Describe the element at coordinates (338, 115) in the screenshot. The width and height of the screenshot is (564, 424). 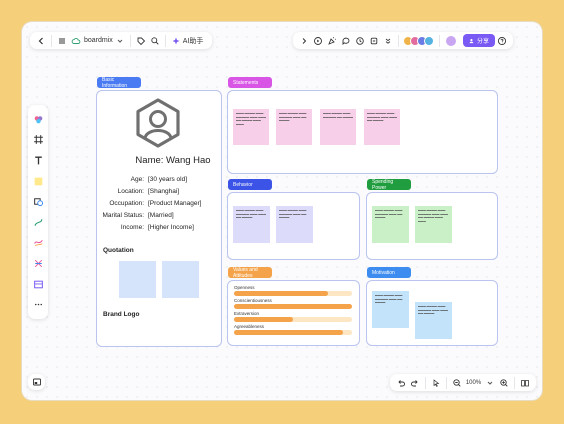
I see `sticky-placeholder-text: ▬▬▬ ▬▬▬▬ ▬▬▬ ▬▬▬▬▬ ▬▬ ▬▬▬▬` at that location.